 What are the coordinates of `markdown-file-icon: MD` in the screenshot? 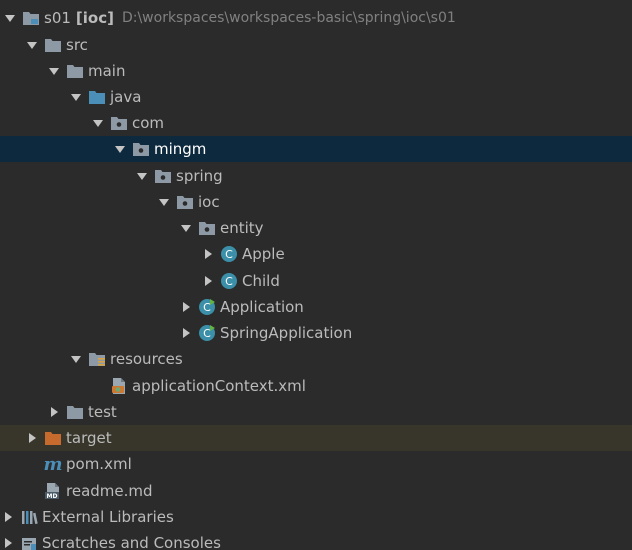 It's located at (53, 491).